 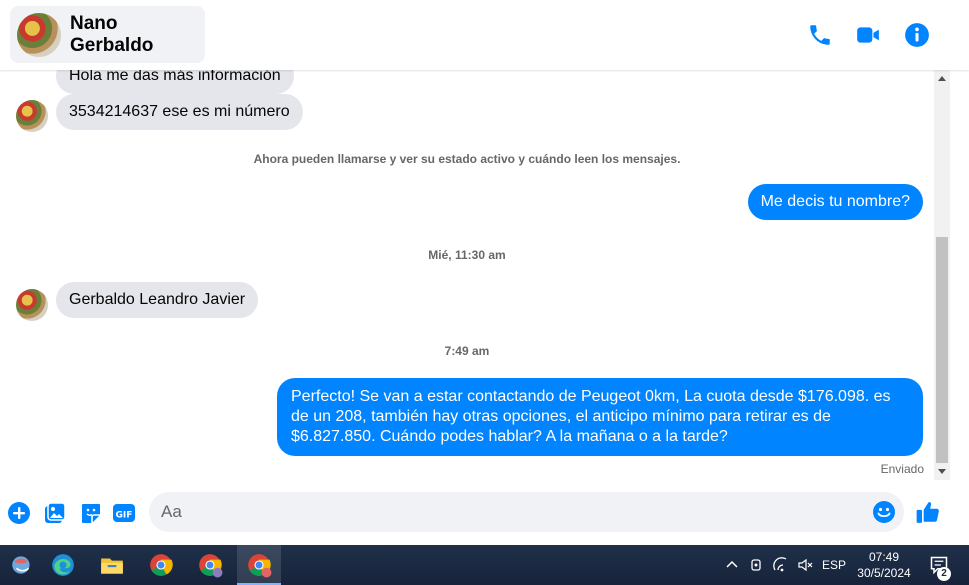 What do you see at coordinates (942, 471) in the screenshot?
I see `scroll-down-arrow` at bounding box center [942, 471].